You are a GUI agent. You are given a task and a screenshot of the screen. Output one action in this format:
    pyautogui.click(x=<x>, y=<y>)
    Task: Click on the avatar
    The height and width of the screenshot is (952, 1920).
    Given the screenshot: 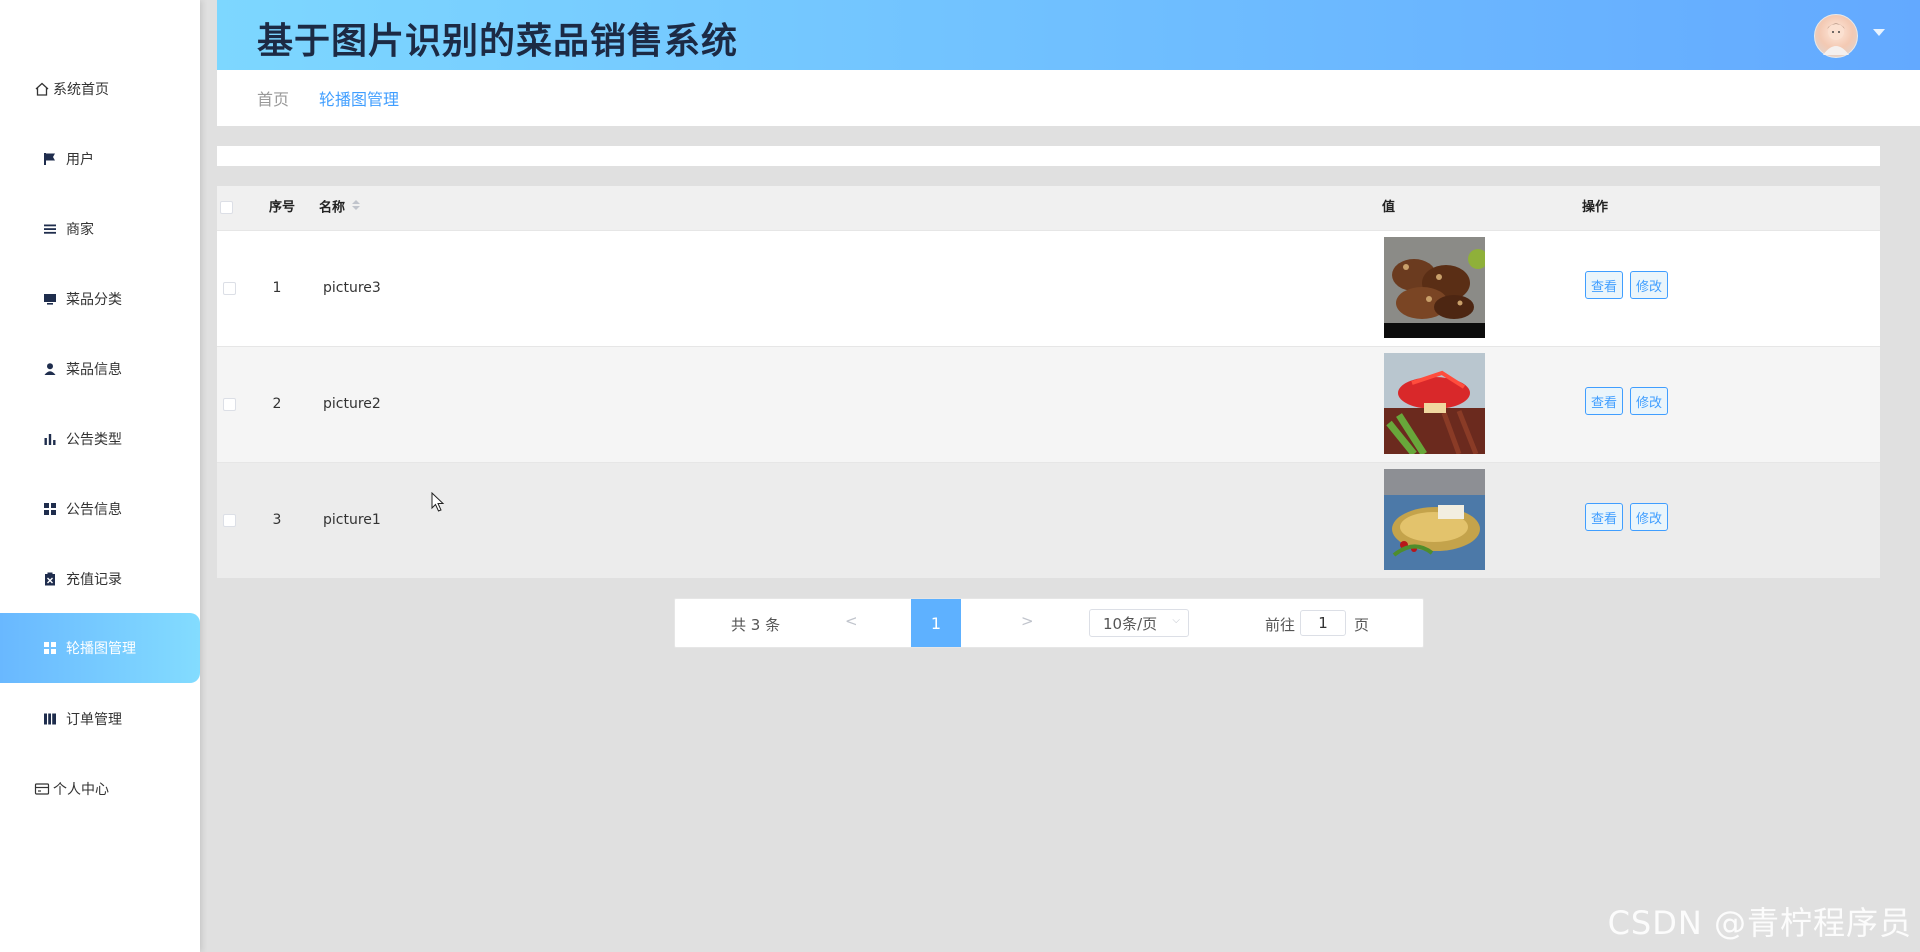 What is the action you would take?
    pyautogui.click(x=1836, y=36)
    